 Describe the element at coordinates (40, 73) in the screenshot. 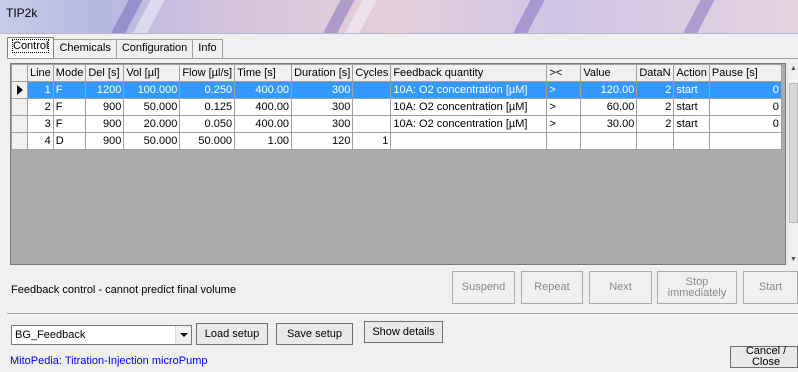

I see `column-header: Line` at that location.